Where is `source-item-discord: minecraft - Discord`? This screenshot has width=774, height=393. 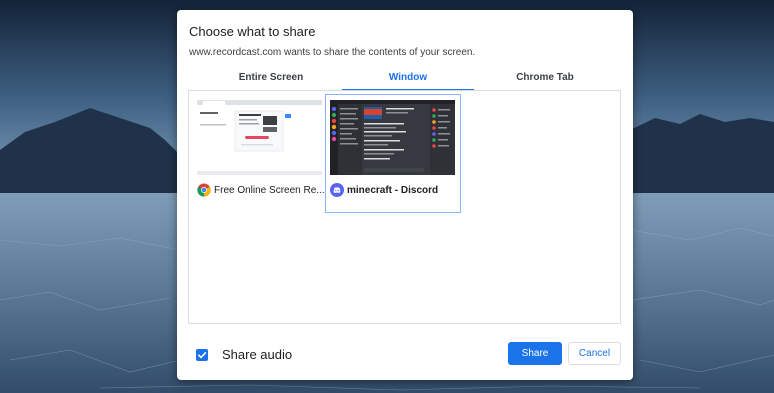
source-item-discord: minecraft - Discord is located at coordinates (393, 153).